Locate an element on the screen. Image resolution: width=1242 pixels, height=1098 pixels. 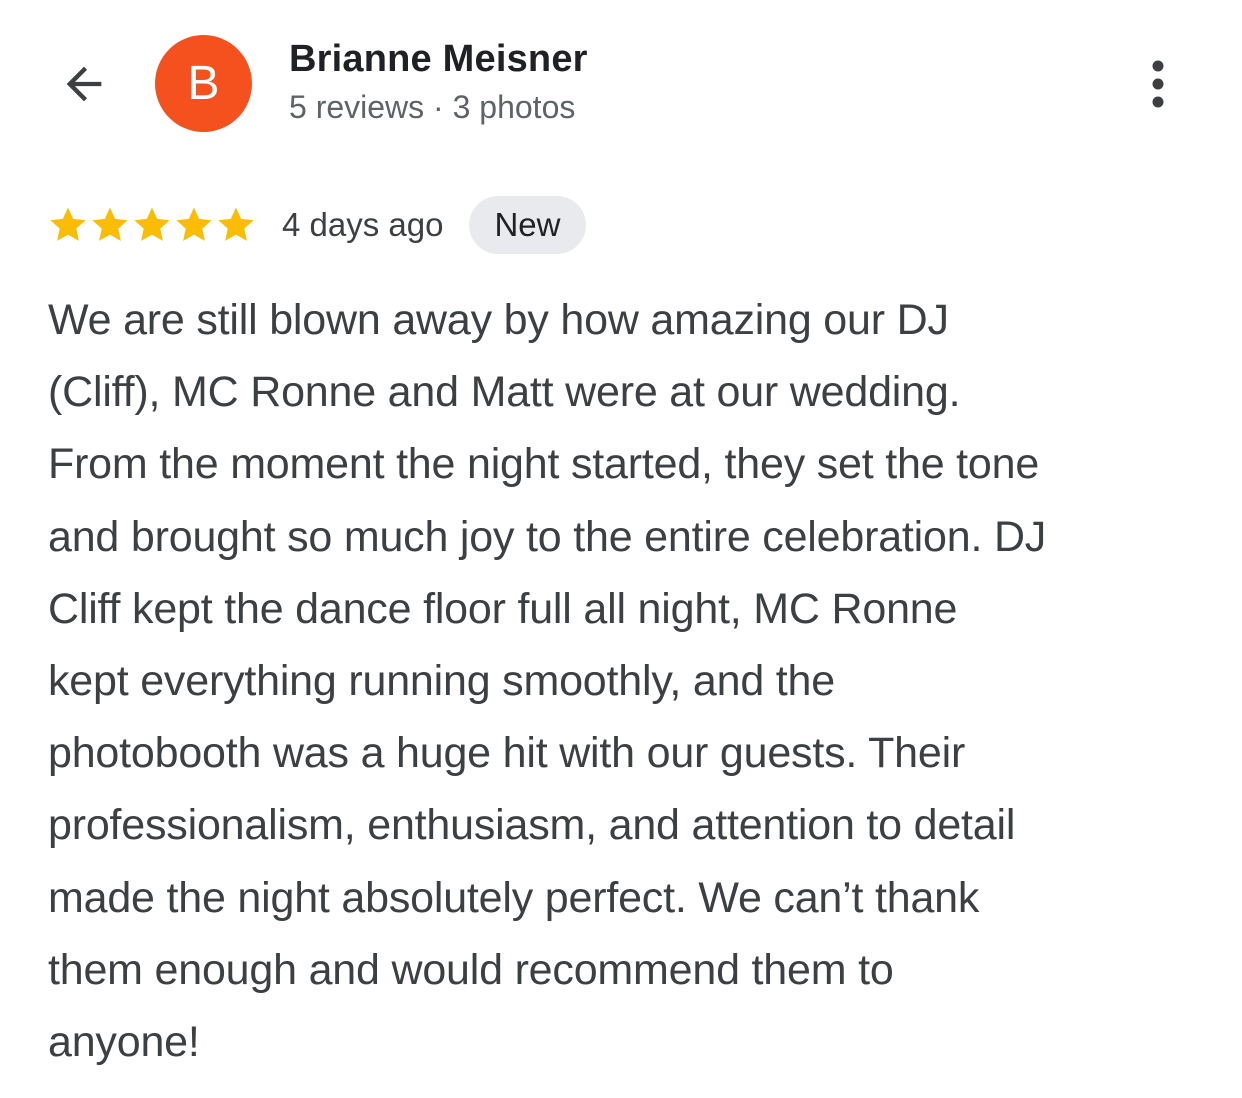
more-vert-icon is located at coordinates (1158, 84).